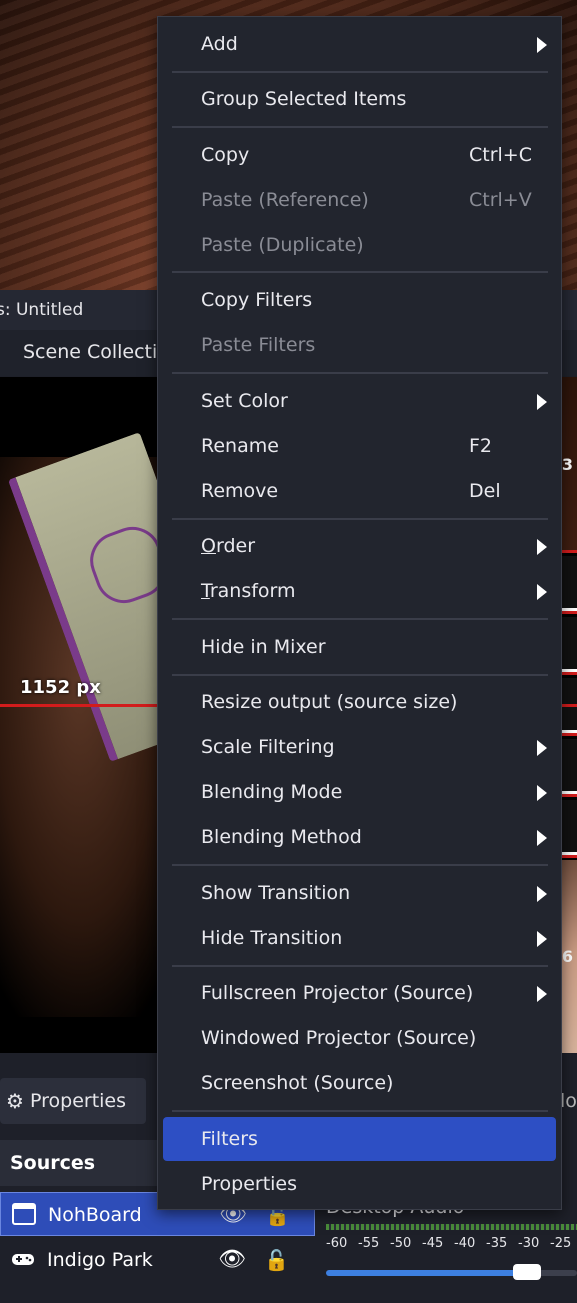  Describe the element at coordinates (240, 446) in the screenshot. I see `menu-label: Rename` at that location.